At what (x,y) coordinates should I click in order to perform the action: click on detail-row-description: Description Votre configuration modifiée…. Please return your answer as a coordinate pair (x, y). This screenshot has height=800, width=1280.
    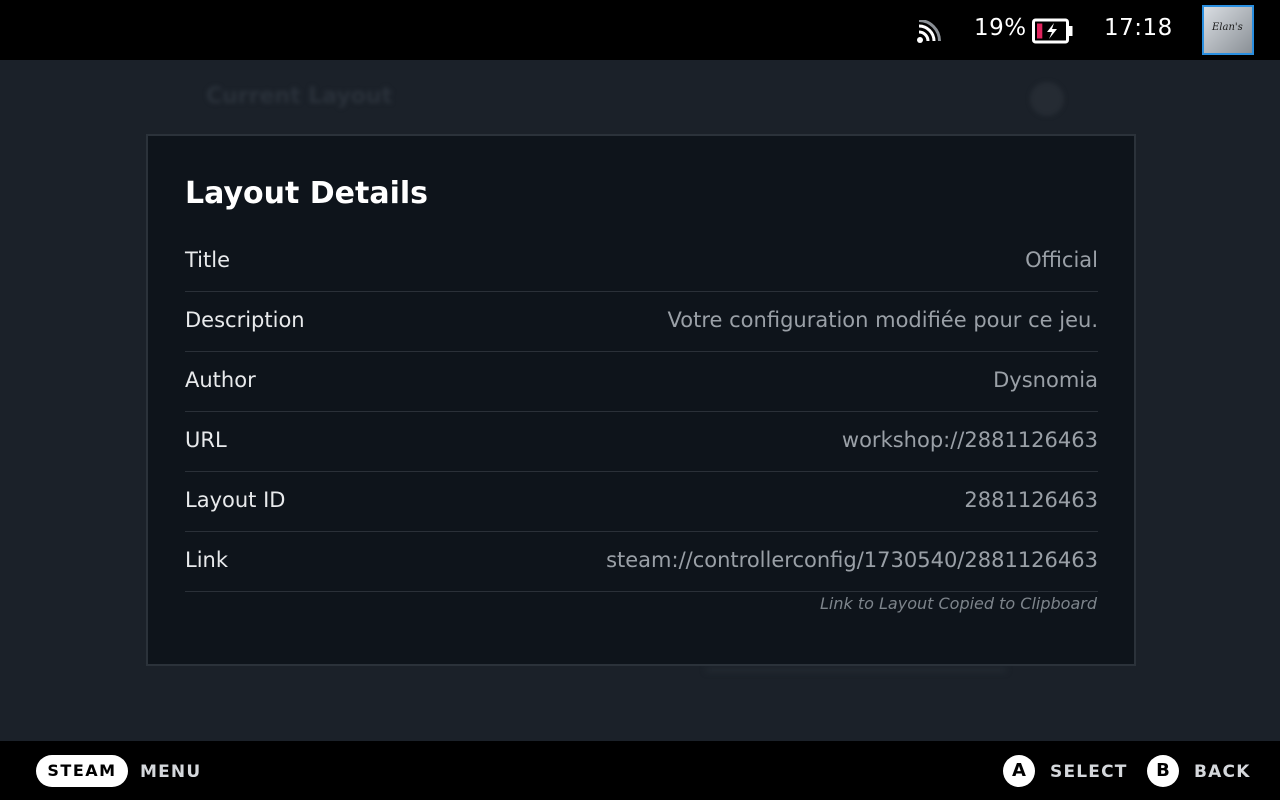
    Looking at the image, I should click on (641, 322).